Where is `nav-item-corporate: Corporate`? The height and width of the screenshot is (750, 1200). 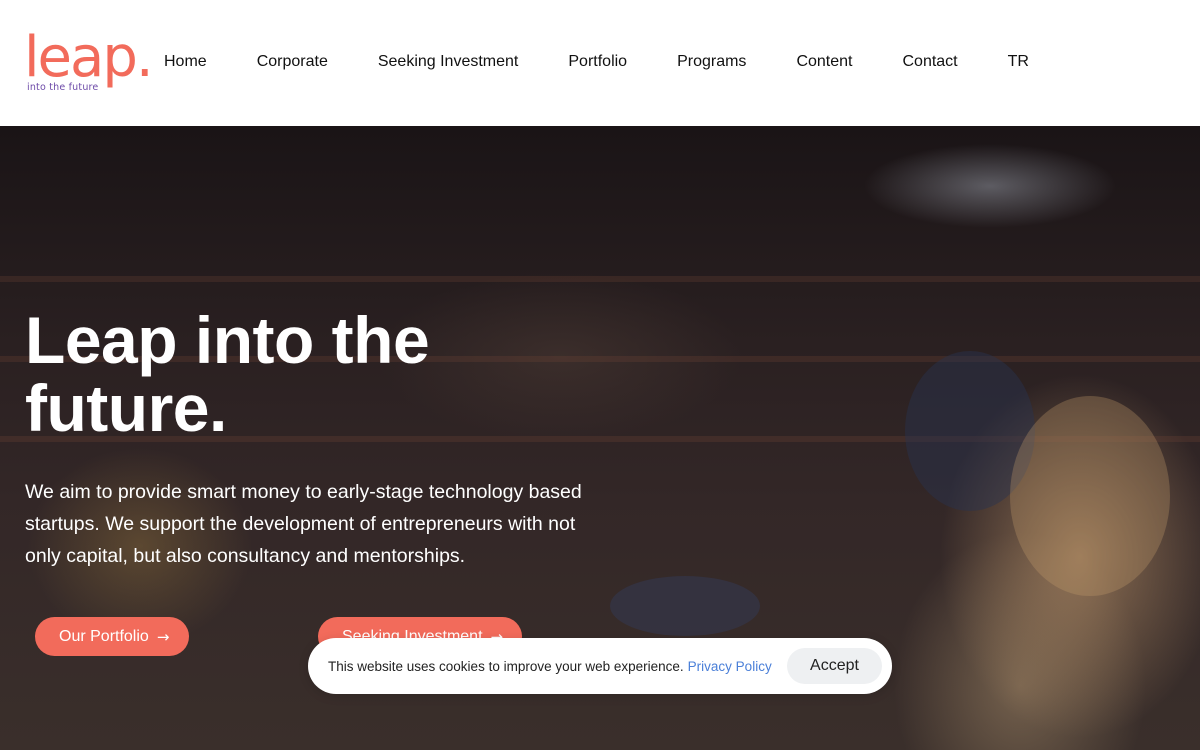 nav-item-corporate: Corporate is located at coordinates (292, 62).